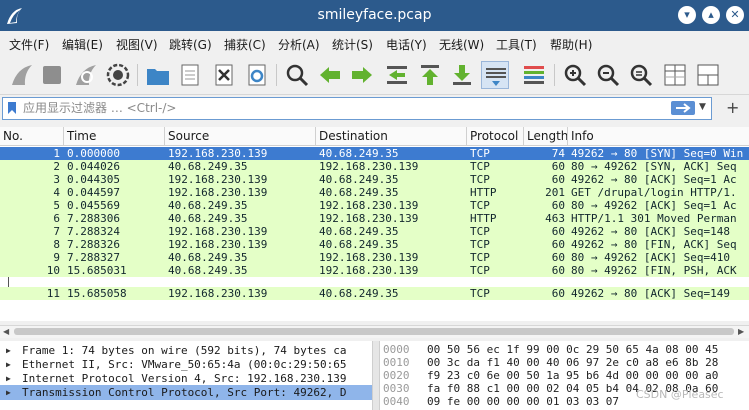 This screenshot has height=410, width=749. What do you see at coordinates (359, 293) in the screenshot?
I see `cell-destination: 40.68.249.35` at bounding box center [359, 293].